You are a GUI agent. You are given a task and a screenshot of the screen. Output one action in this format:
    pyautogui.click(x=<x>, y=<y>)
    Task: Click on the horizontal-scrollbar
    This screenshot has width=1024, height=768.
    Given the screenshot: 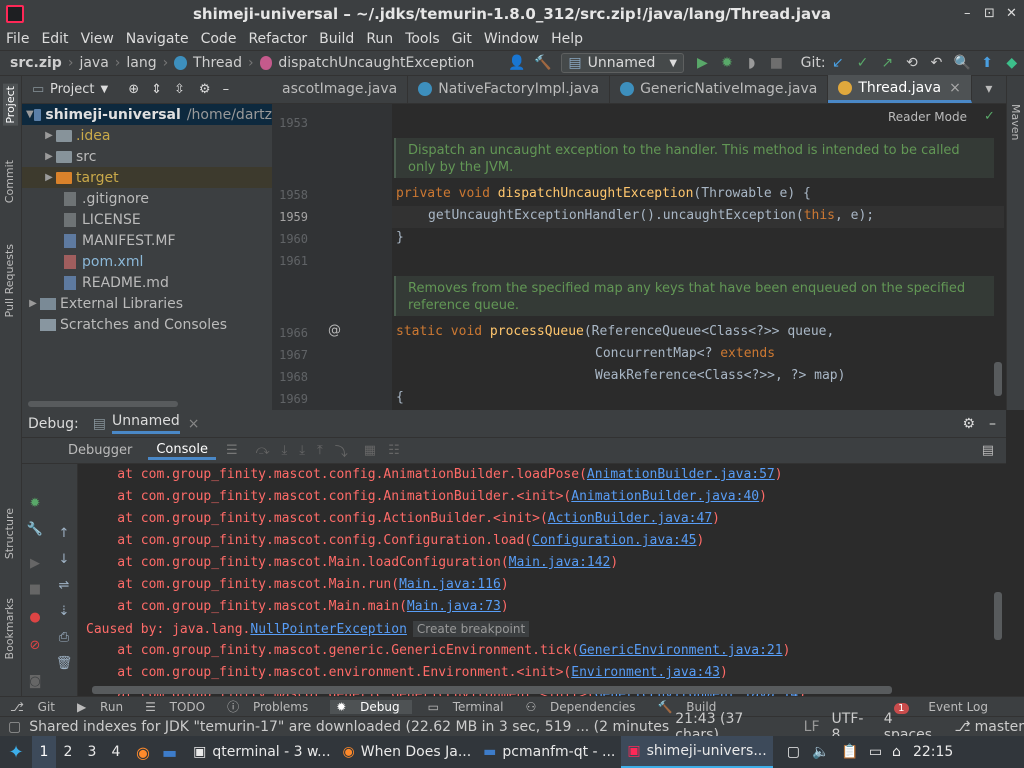 What is the action you would take?
    pyautogui.click(x=103, y=404)
    